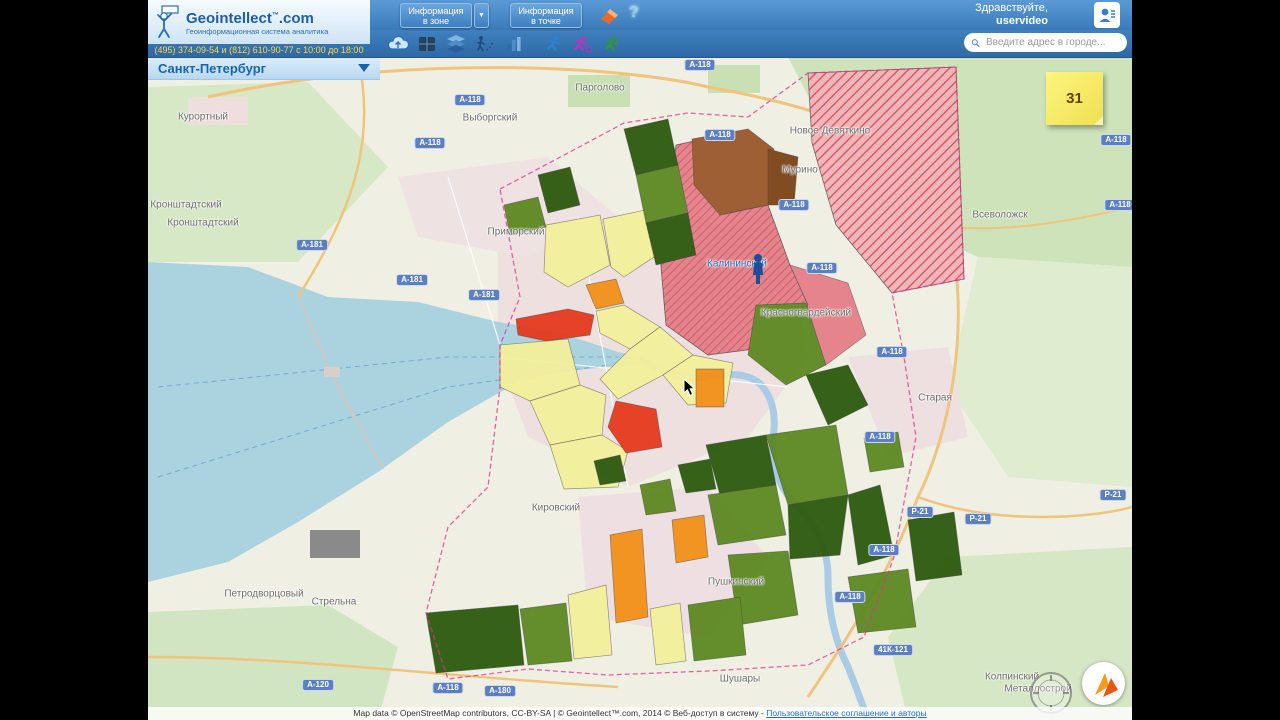  I want to click on stats-icon, so click(514, 44).